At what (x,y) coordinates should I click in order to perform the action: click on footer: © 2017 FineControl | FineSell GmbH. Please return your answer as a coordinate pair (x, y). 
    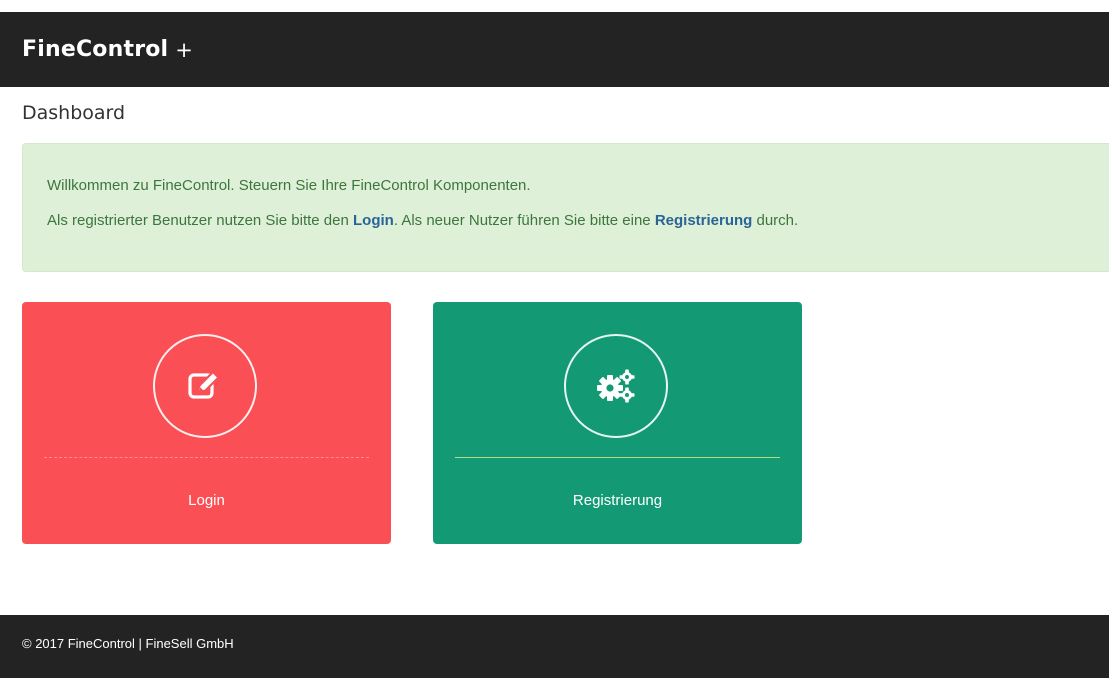
    Looking at the image, I should click on (554, 646).